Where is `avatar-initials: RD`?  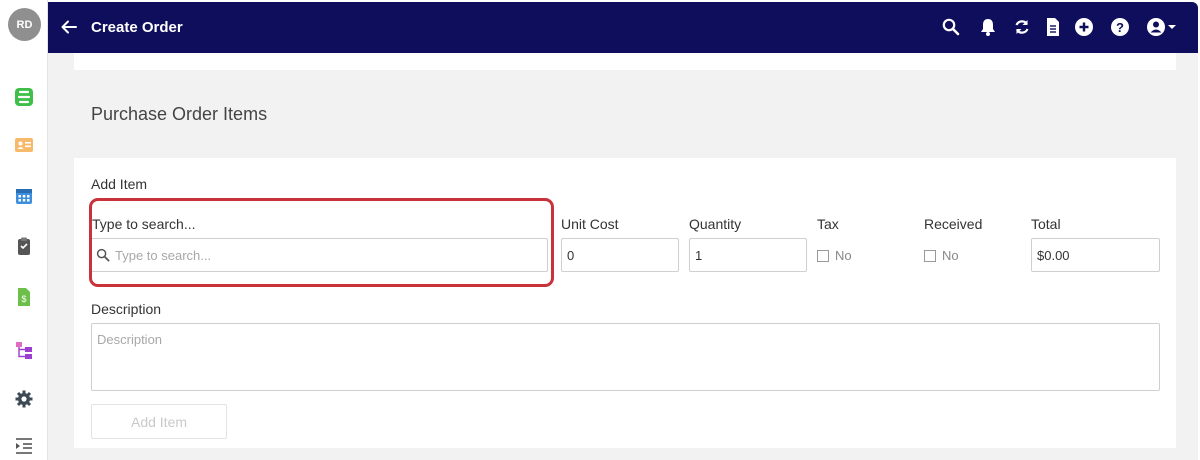 avatar-initials: RD is located at coordinates (24, 24).